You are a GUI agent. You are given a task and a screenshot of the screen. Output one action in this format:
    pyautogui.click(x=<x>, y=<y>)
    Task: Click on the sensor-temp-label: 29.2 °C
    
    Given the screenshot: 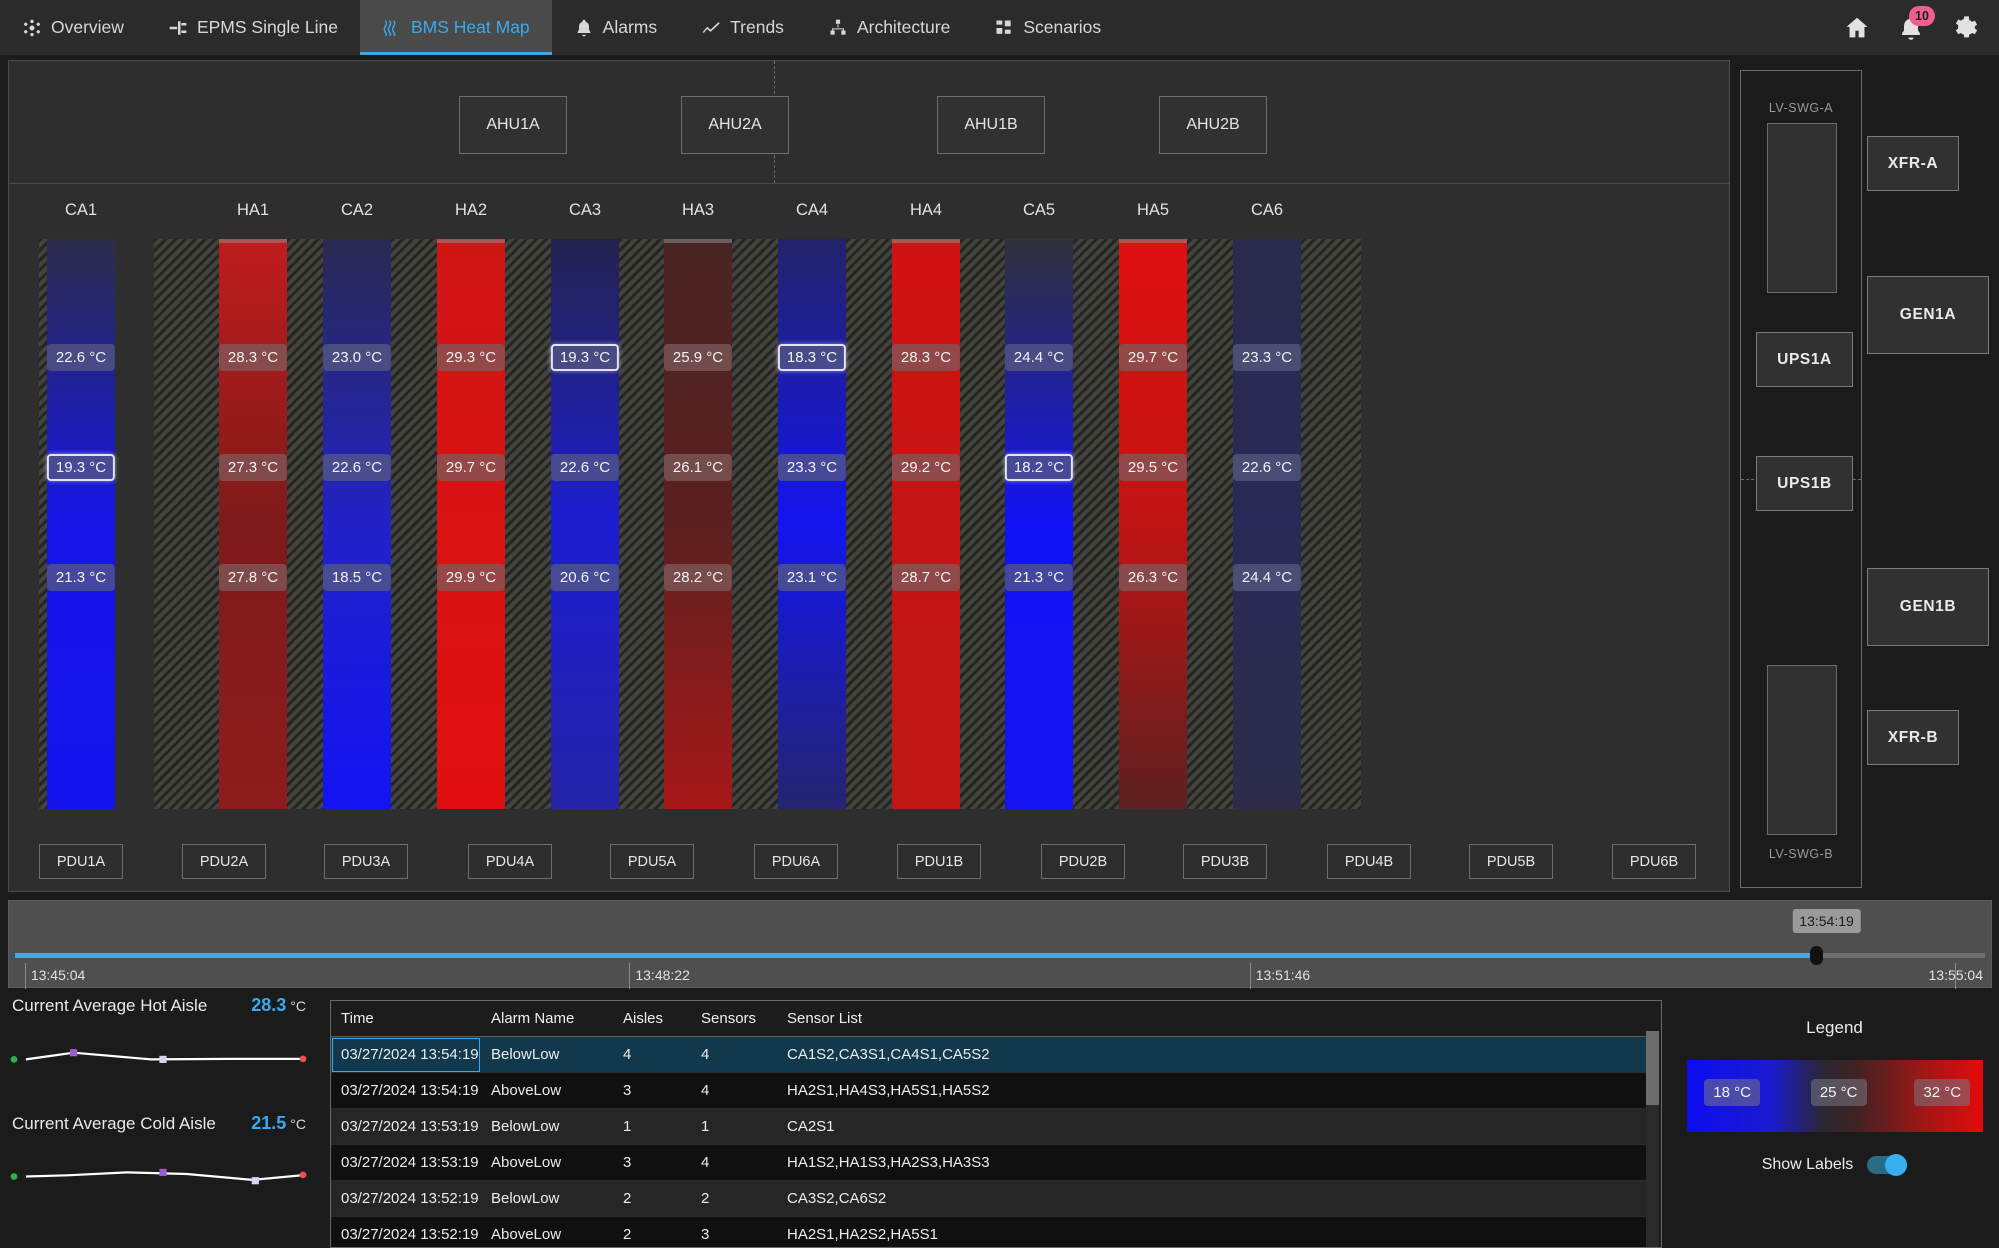 What is the action you would take?
    pyautogui.click(x=926, y=467)
    